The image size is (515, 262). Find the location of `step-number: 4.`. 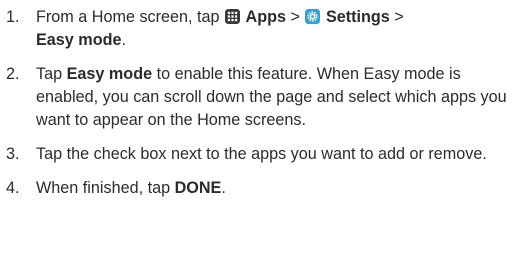

step-number: 4. is located at coordinates (13, 188).